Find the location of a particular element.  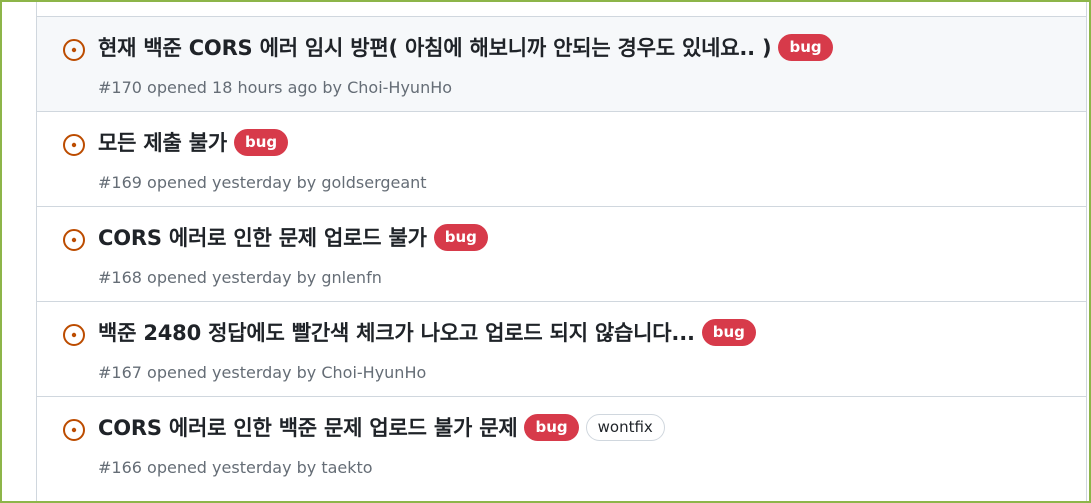

issue-meta: #170 opened 18 hours ago by Choi-HyunHo is located at coordinates (275, 87).